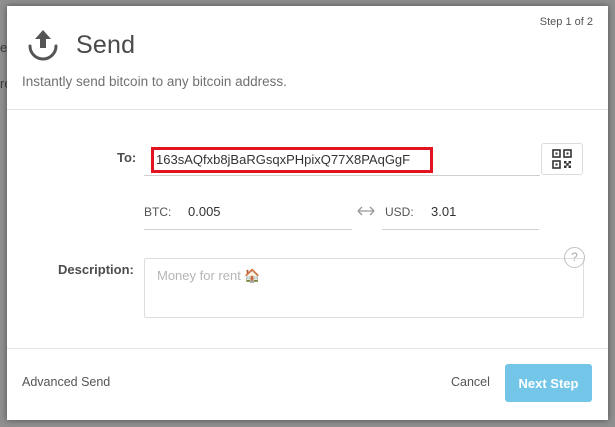 This screenshot has width=615, height=427. Describe the element at coordinates (158, 212) in the screenshot. I see `btc-label: BTC:` at that location.